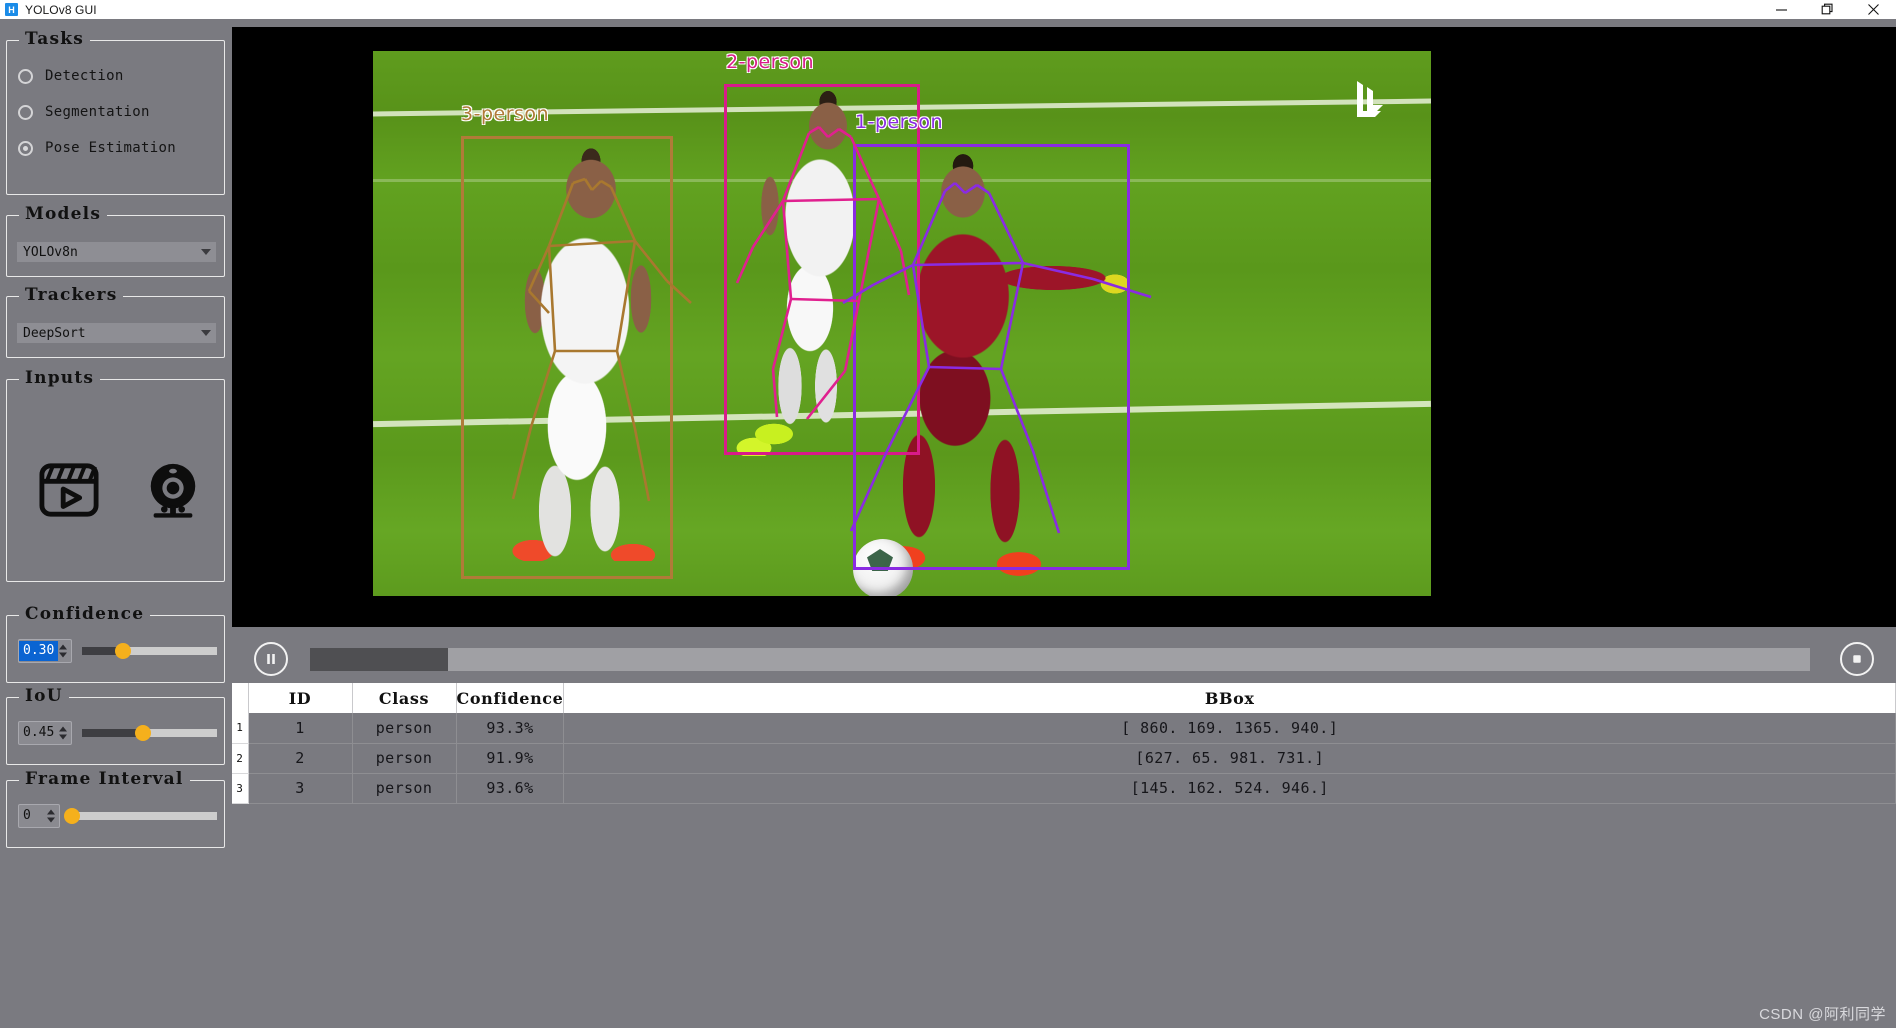 The image size is (1896, 1028). I want to click on trackers-select: DeepSort, so click(116, 333).